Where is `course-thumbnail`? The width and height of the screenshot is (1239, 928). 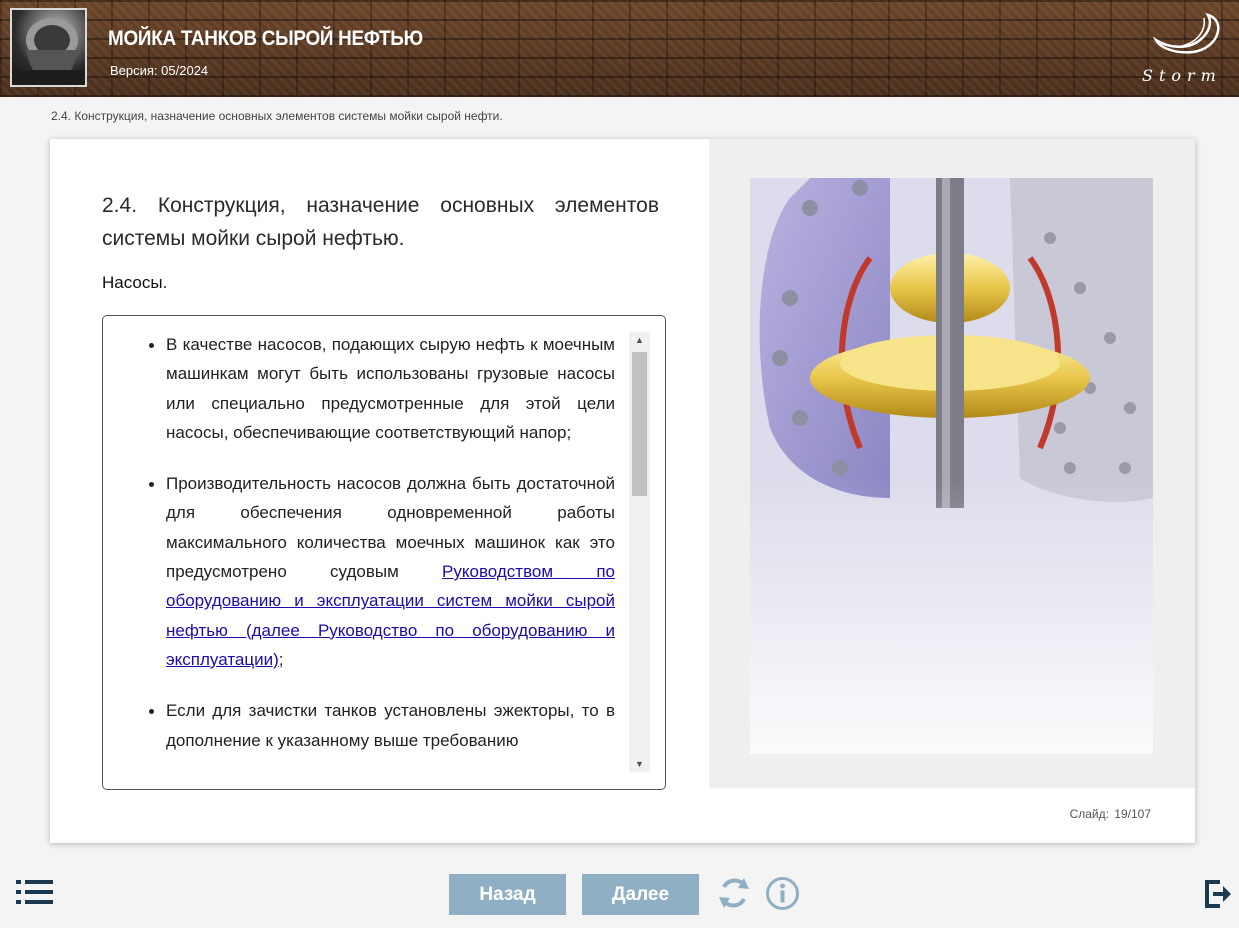 course-thumbnail is located at coordinates (48, 47).